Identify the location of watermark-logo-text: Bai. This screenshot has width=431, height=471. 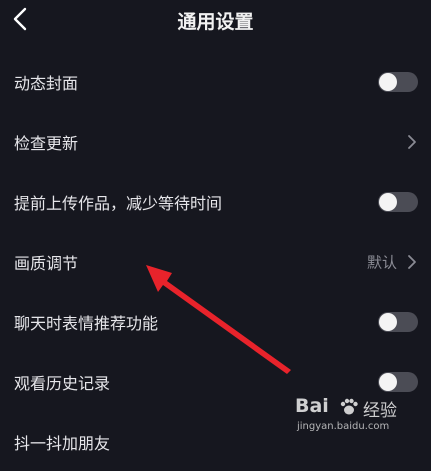
(312, 406).